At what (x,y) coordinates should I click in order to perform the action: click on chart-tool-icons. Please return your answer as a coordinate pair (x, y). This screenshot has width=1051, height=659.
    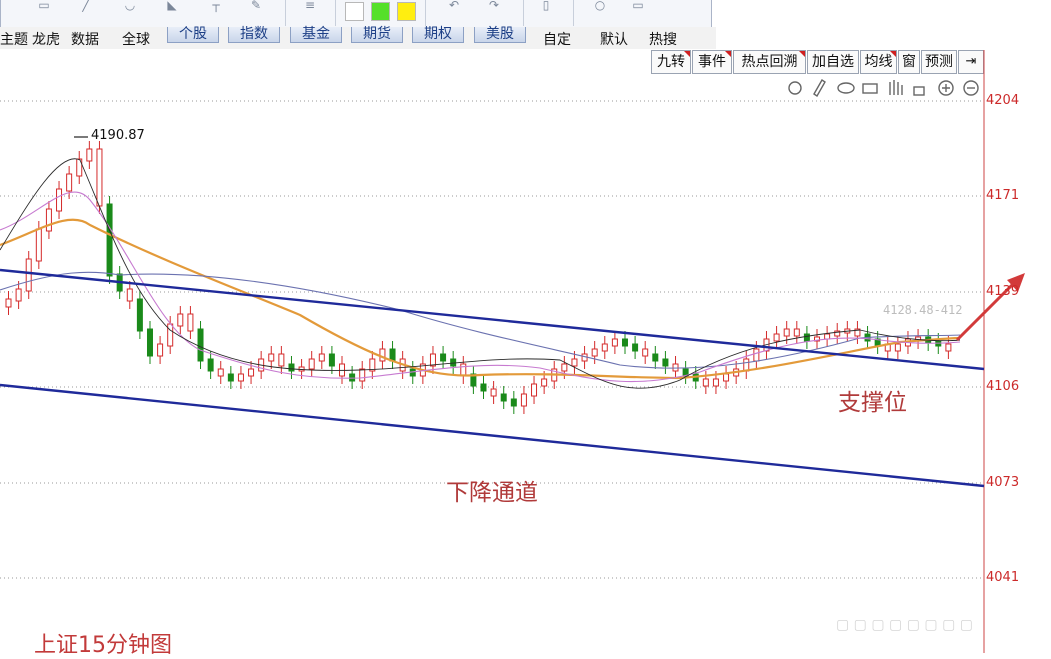
    Looking at the image, I should click on (883, 88).